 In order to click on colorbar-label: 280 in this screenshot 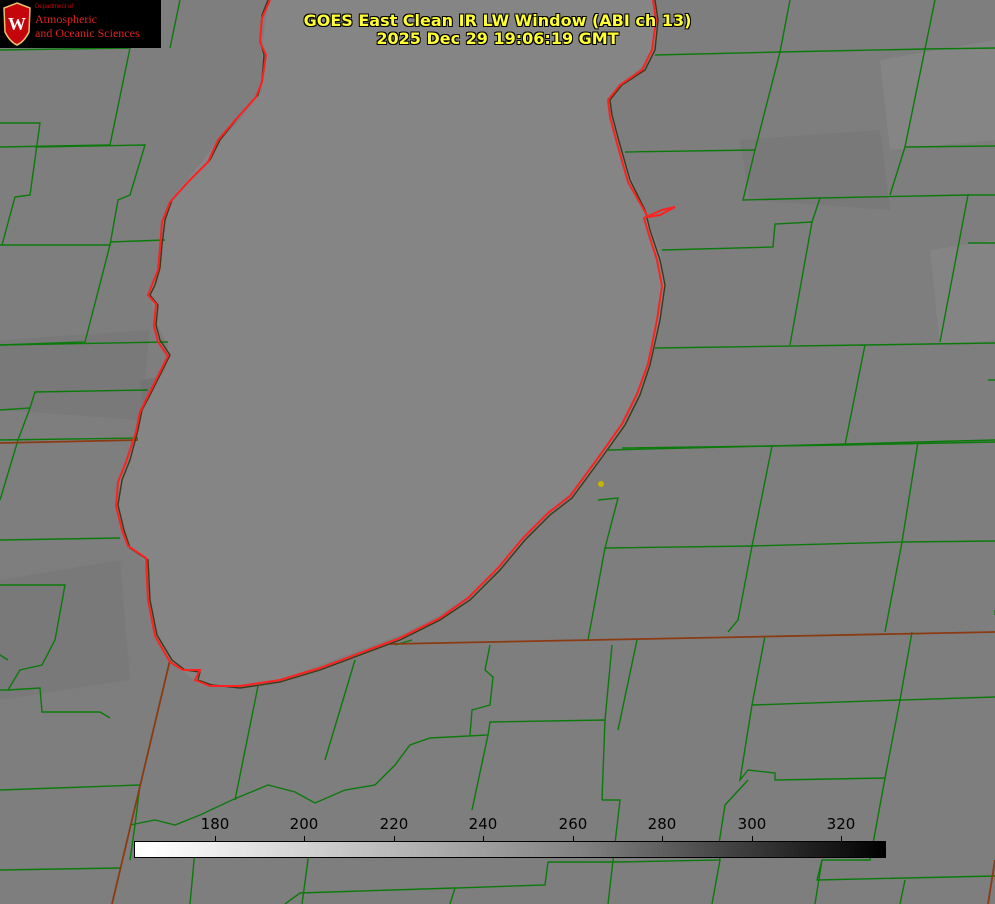, I will do `click(662, 824)`.